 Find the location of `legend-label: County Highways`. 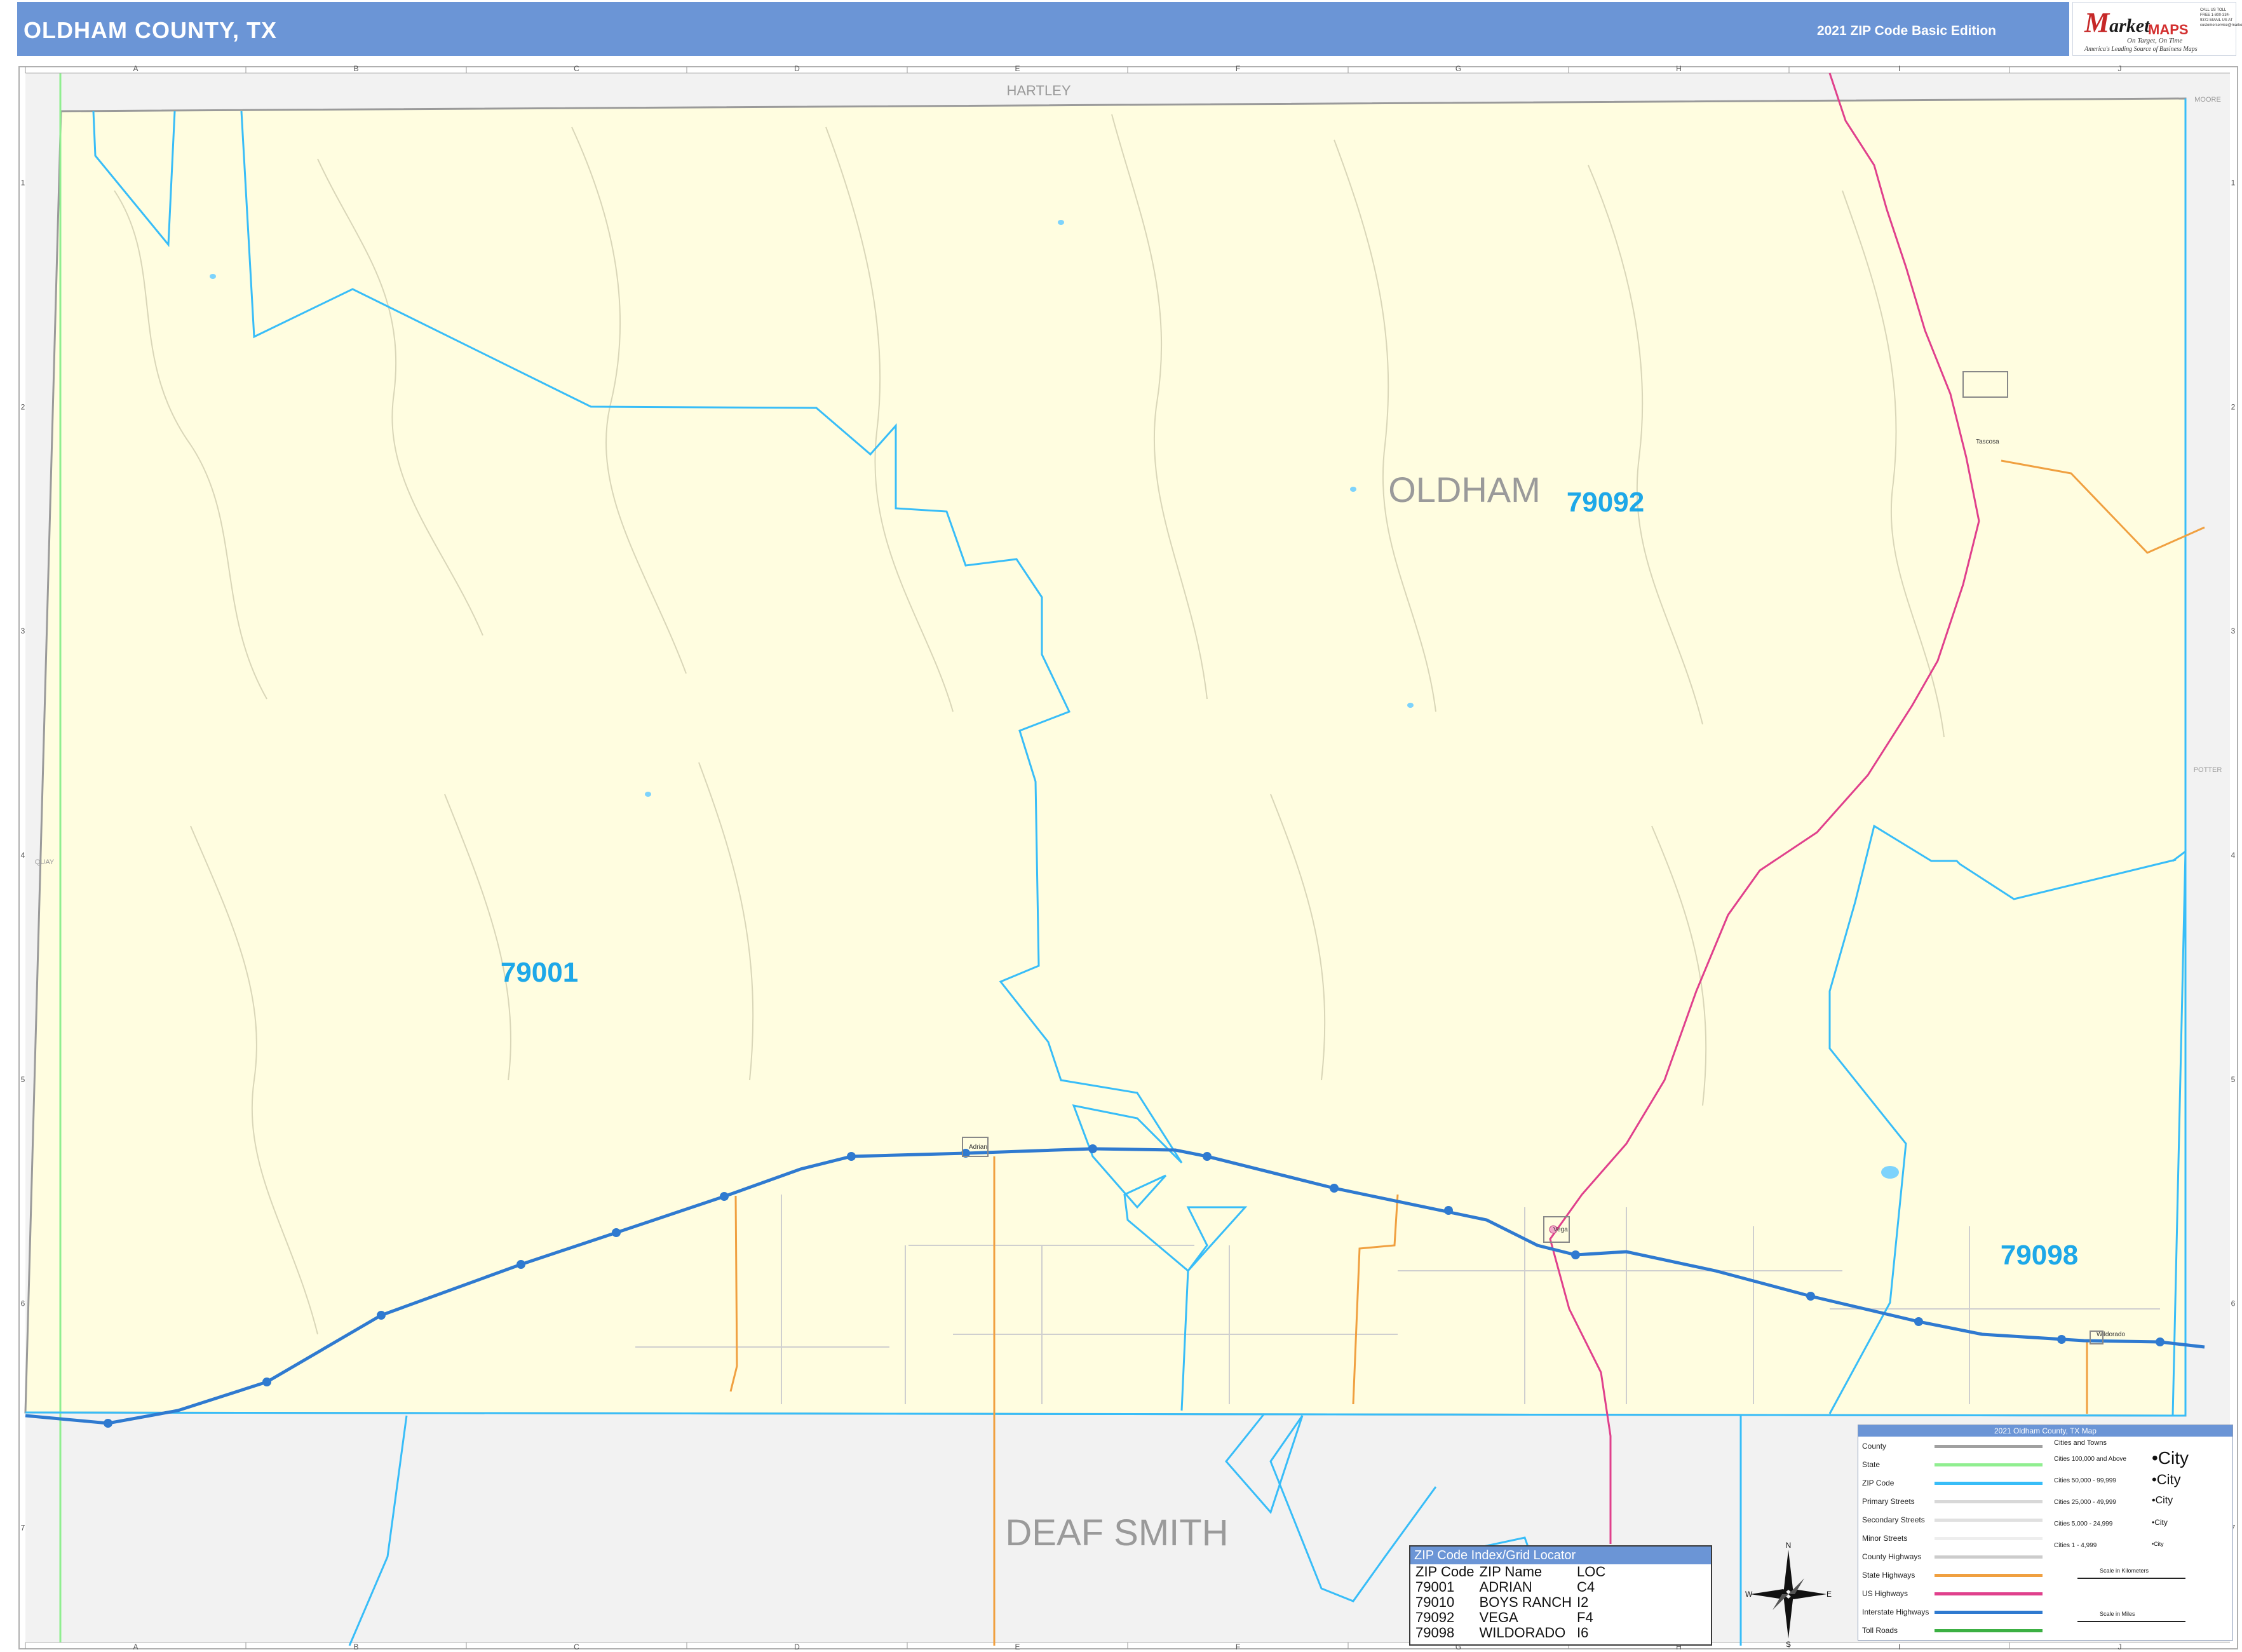

legend-label: County Highways is located at coordinates (1892, 1556).